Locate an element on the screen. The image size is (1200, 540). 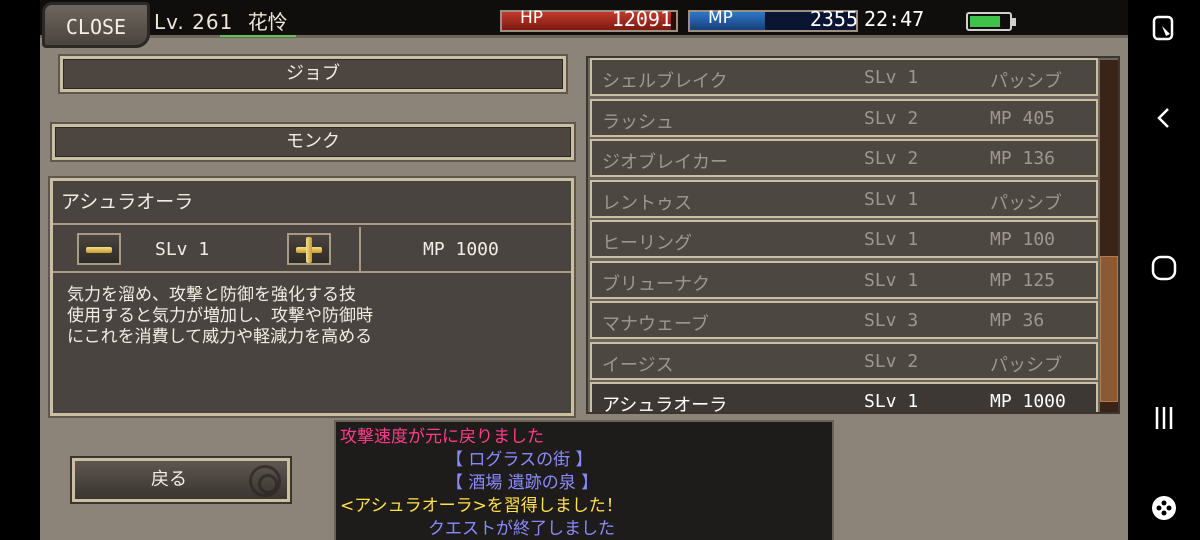
skill-row: レントゥス SLv 1 パッシブ is located at coordinates (844, 198).